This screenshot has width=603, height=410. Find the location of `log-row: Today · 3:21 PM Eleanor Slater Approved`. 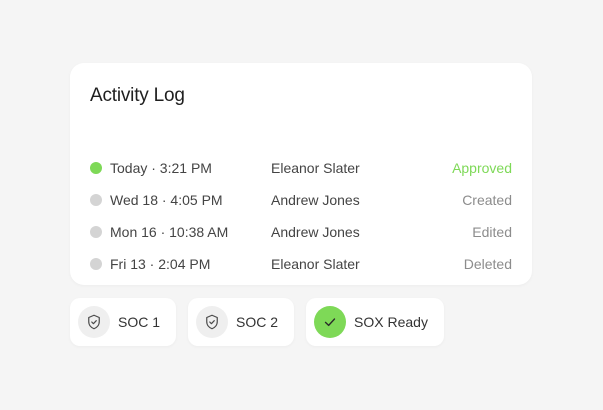

log-row: Today · 3:21 PM Eleanor Slater Approved is located at coordinates (301, 168).